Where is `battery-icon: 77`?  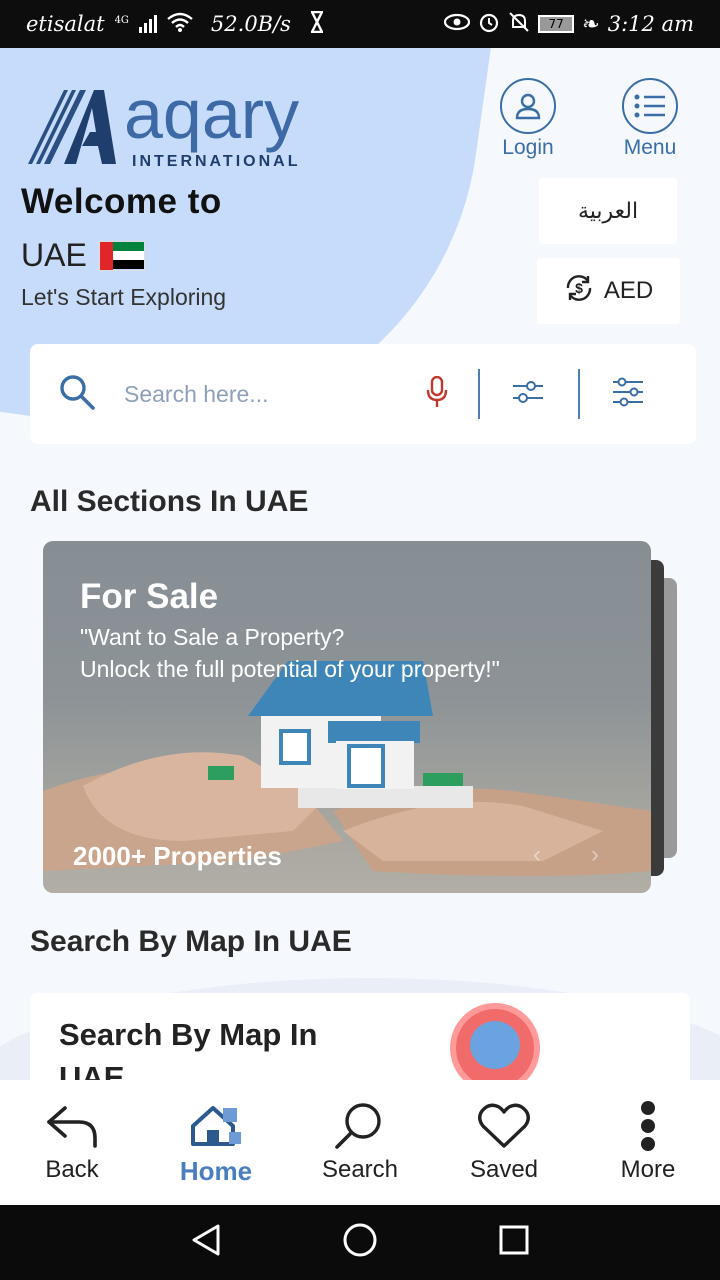 battery-icon: 77 is located at coordinates (556, 24).